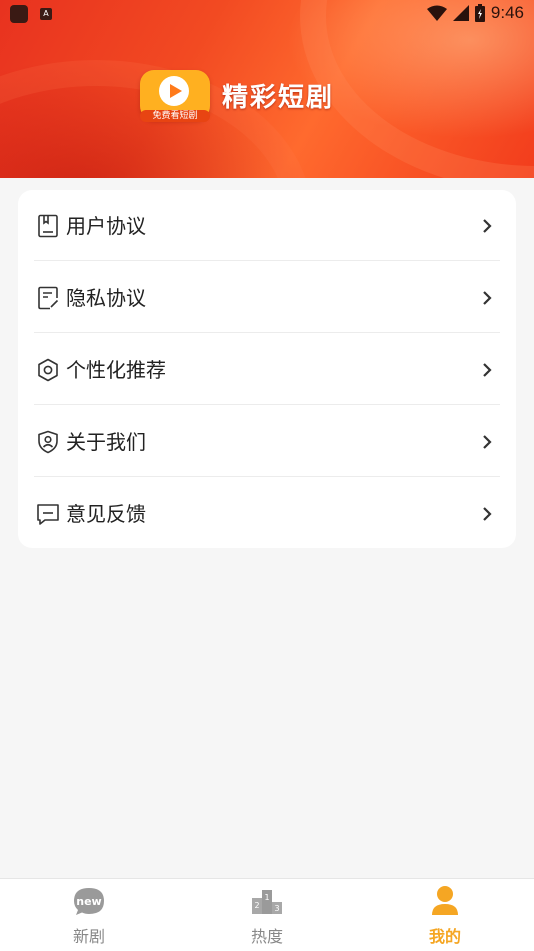 This screenshot has width=534, height=951. I want to click on tab-new: new 新剧, so click(89, 915).